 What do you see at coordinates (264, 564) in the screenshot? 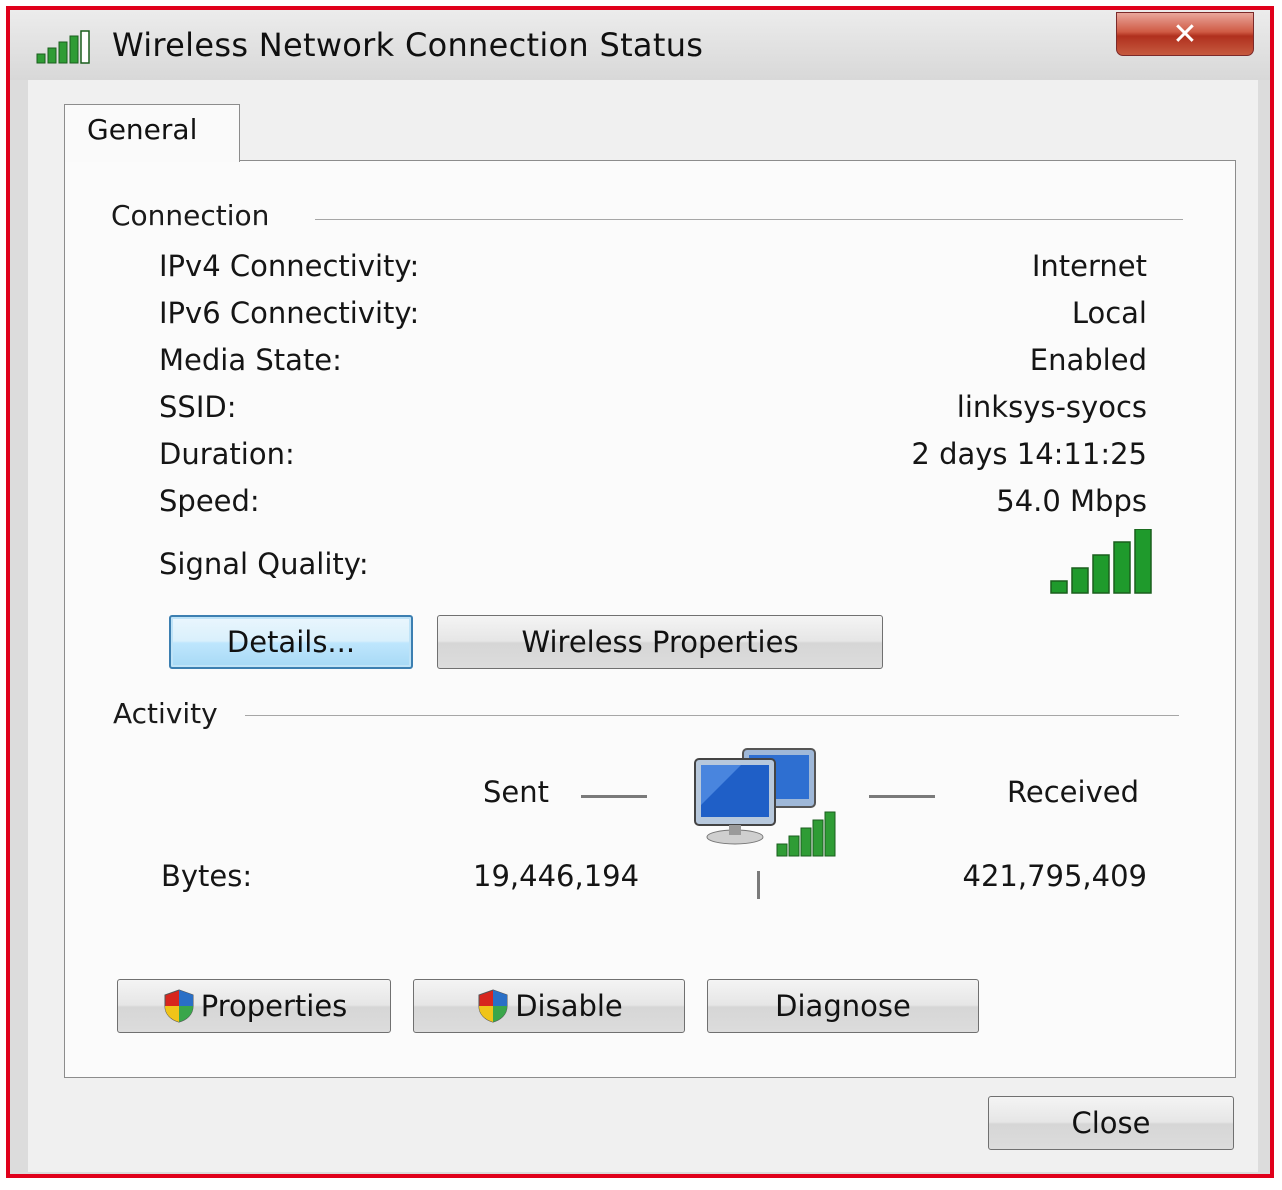
I see `signal-quality-label: Signal Quality:` at bounding box center [264, 564].